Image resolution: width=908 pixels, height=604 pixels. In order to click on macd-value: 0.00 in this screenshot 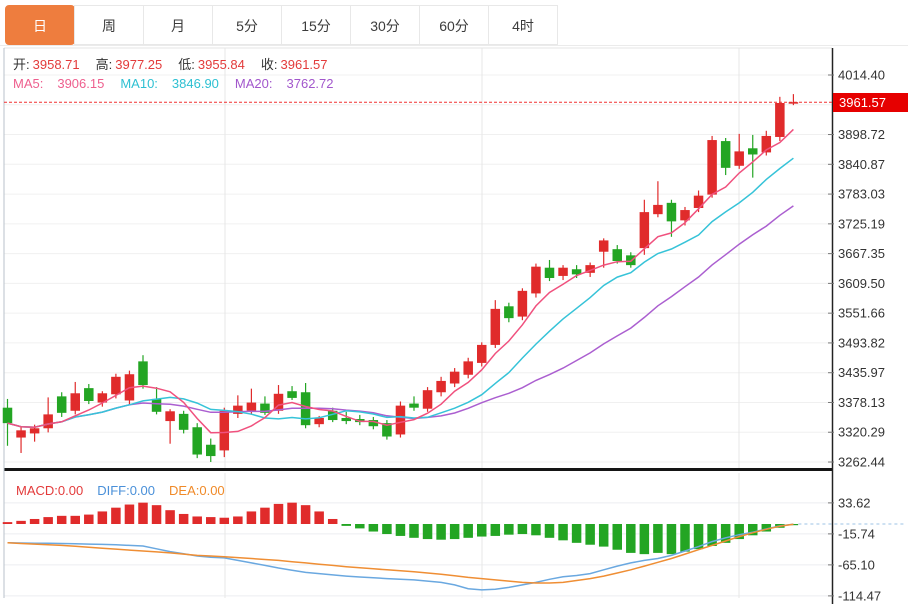, I will do `click(70, 490)`.